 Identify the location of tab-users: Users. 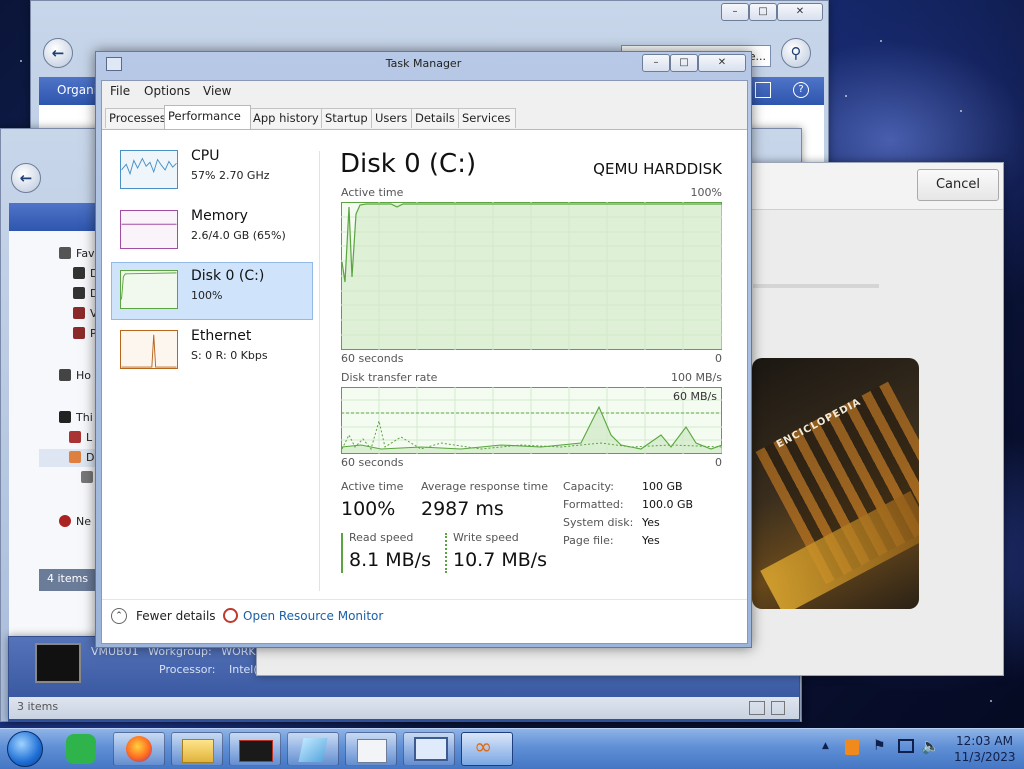
(392, 118).